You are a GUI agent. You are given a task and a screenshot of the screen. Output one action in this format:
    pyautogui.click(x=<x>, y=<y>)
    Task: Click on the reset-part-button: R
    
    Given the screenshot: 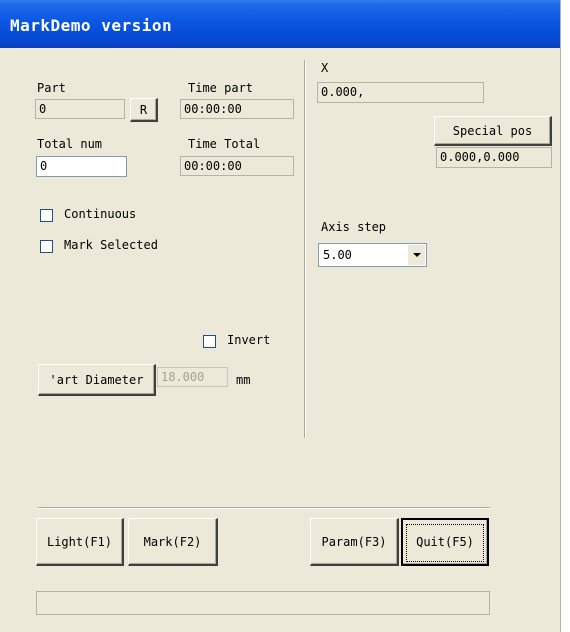 What is the action you would take?
    pyautogui.click(x=144, y=110)
    